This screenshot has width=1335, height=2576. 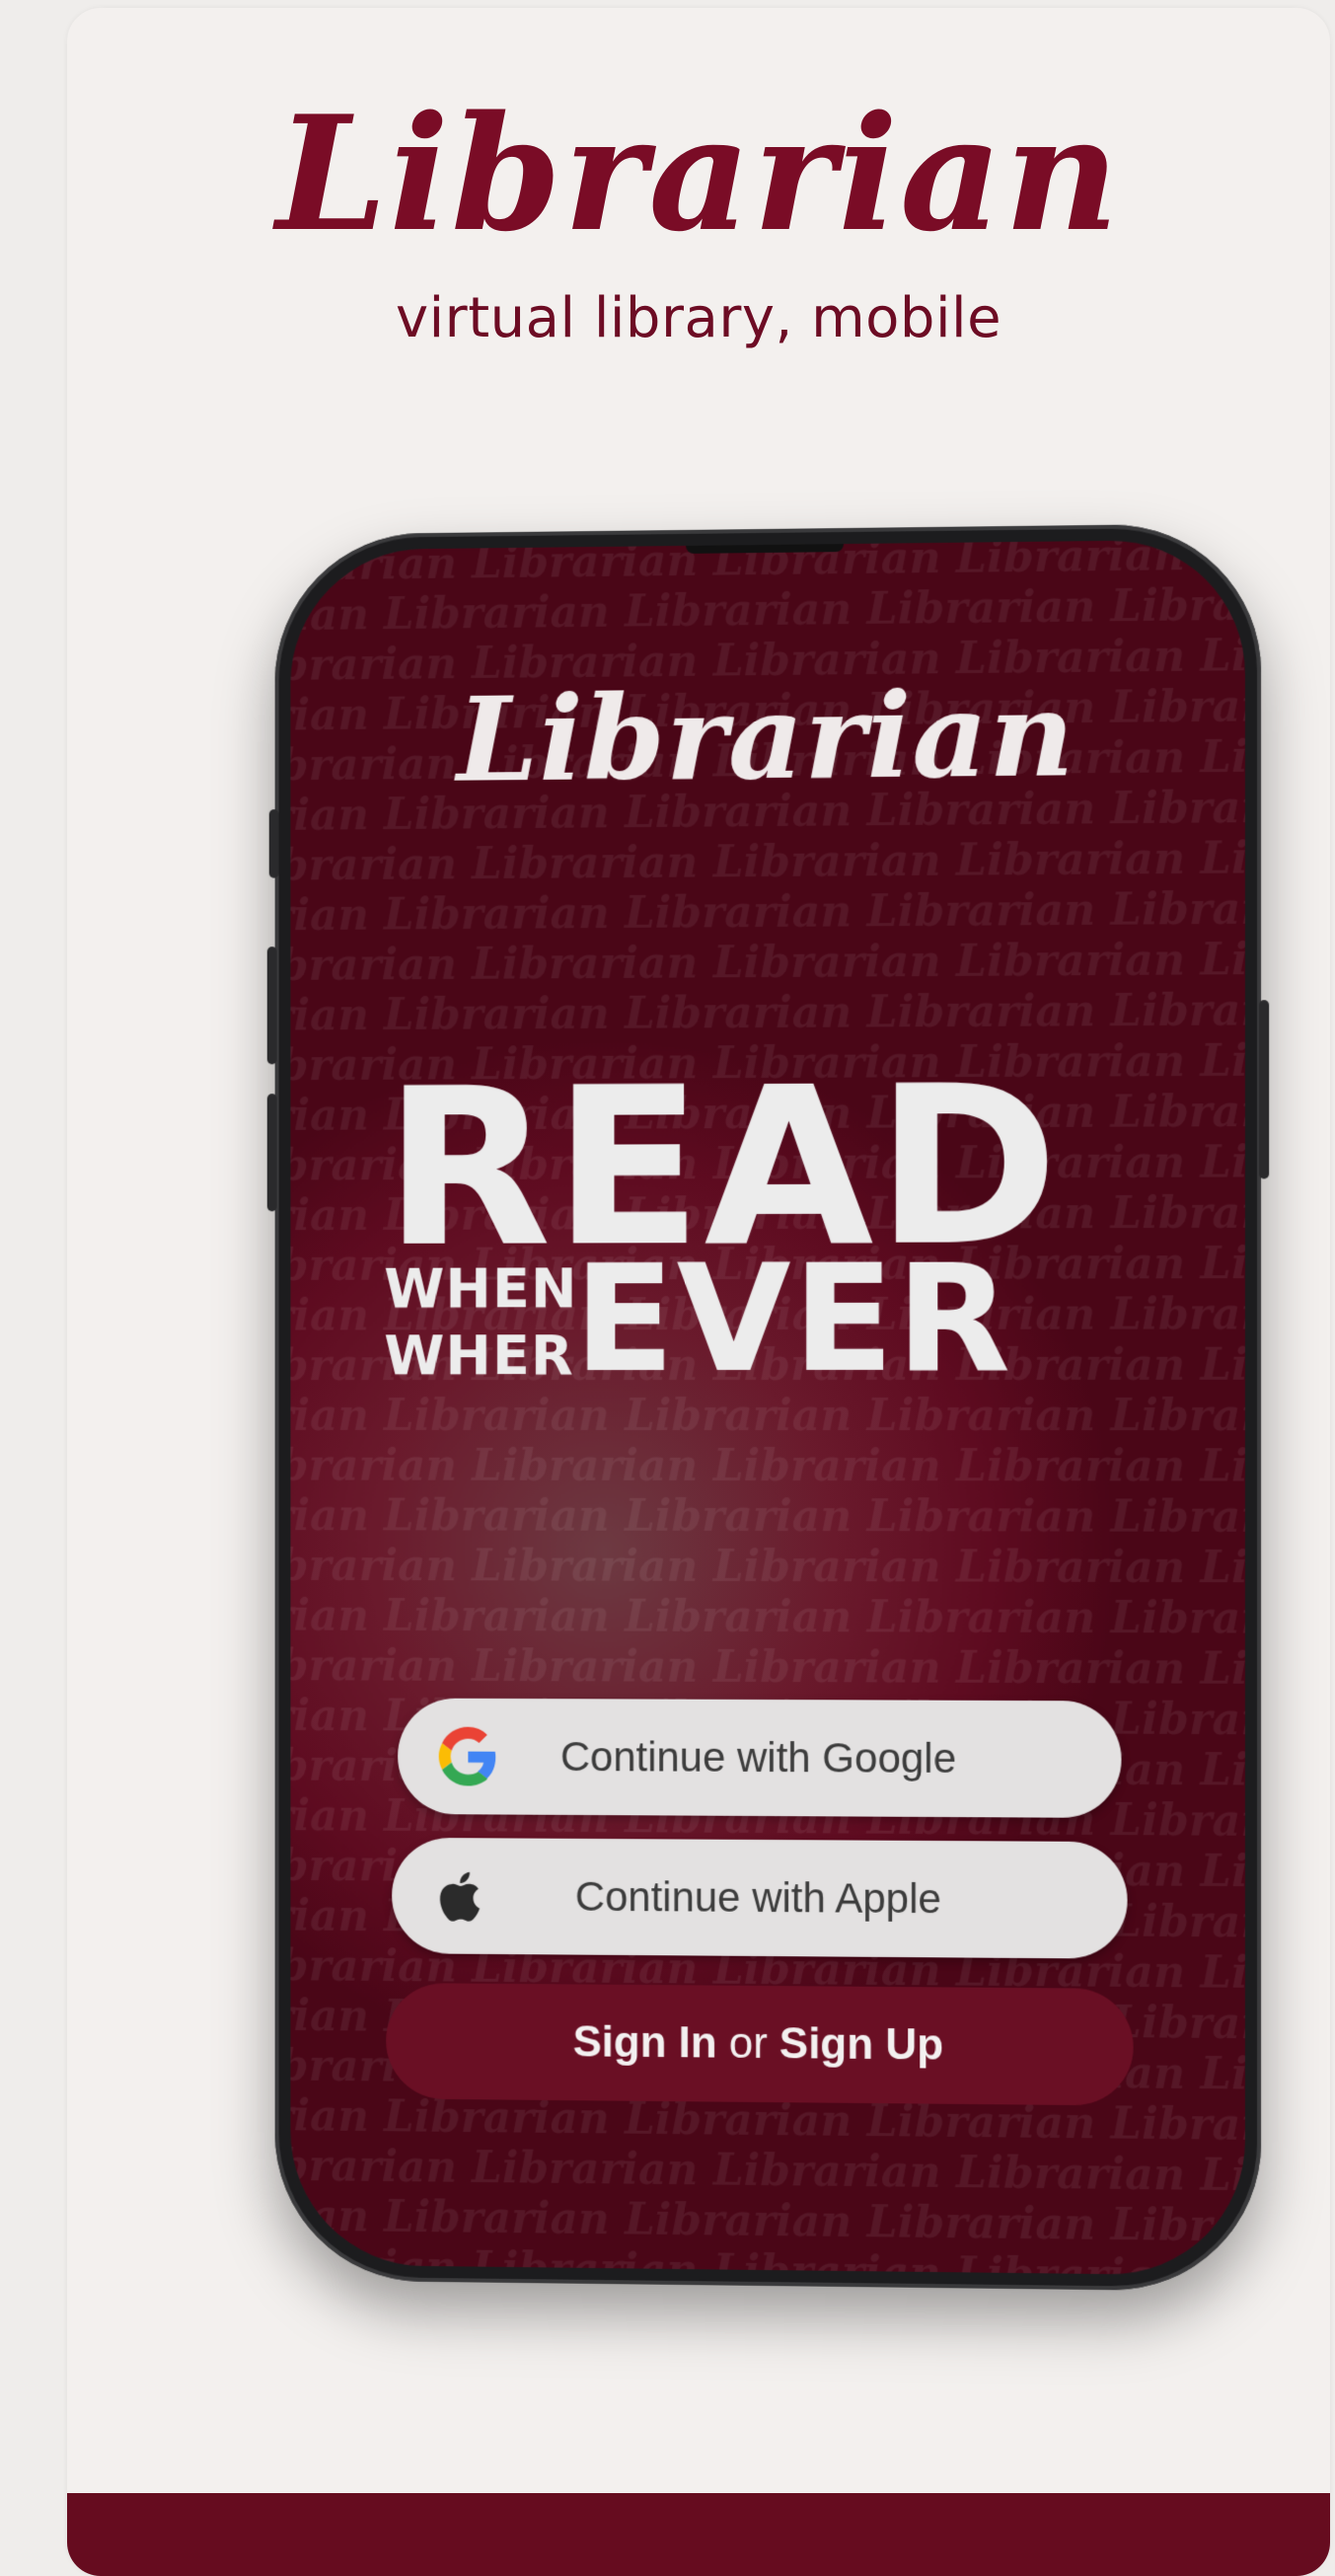 What do you see at coordinates (467, 1756) in the screenshot?
I see `google-logo-icon` at bounding box center [467, 1756].